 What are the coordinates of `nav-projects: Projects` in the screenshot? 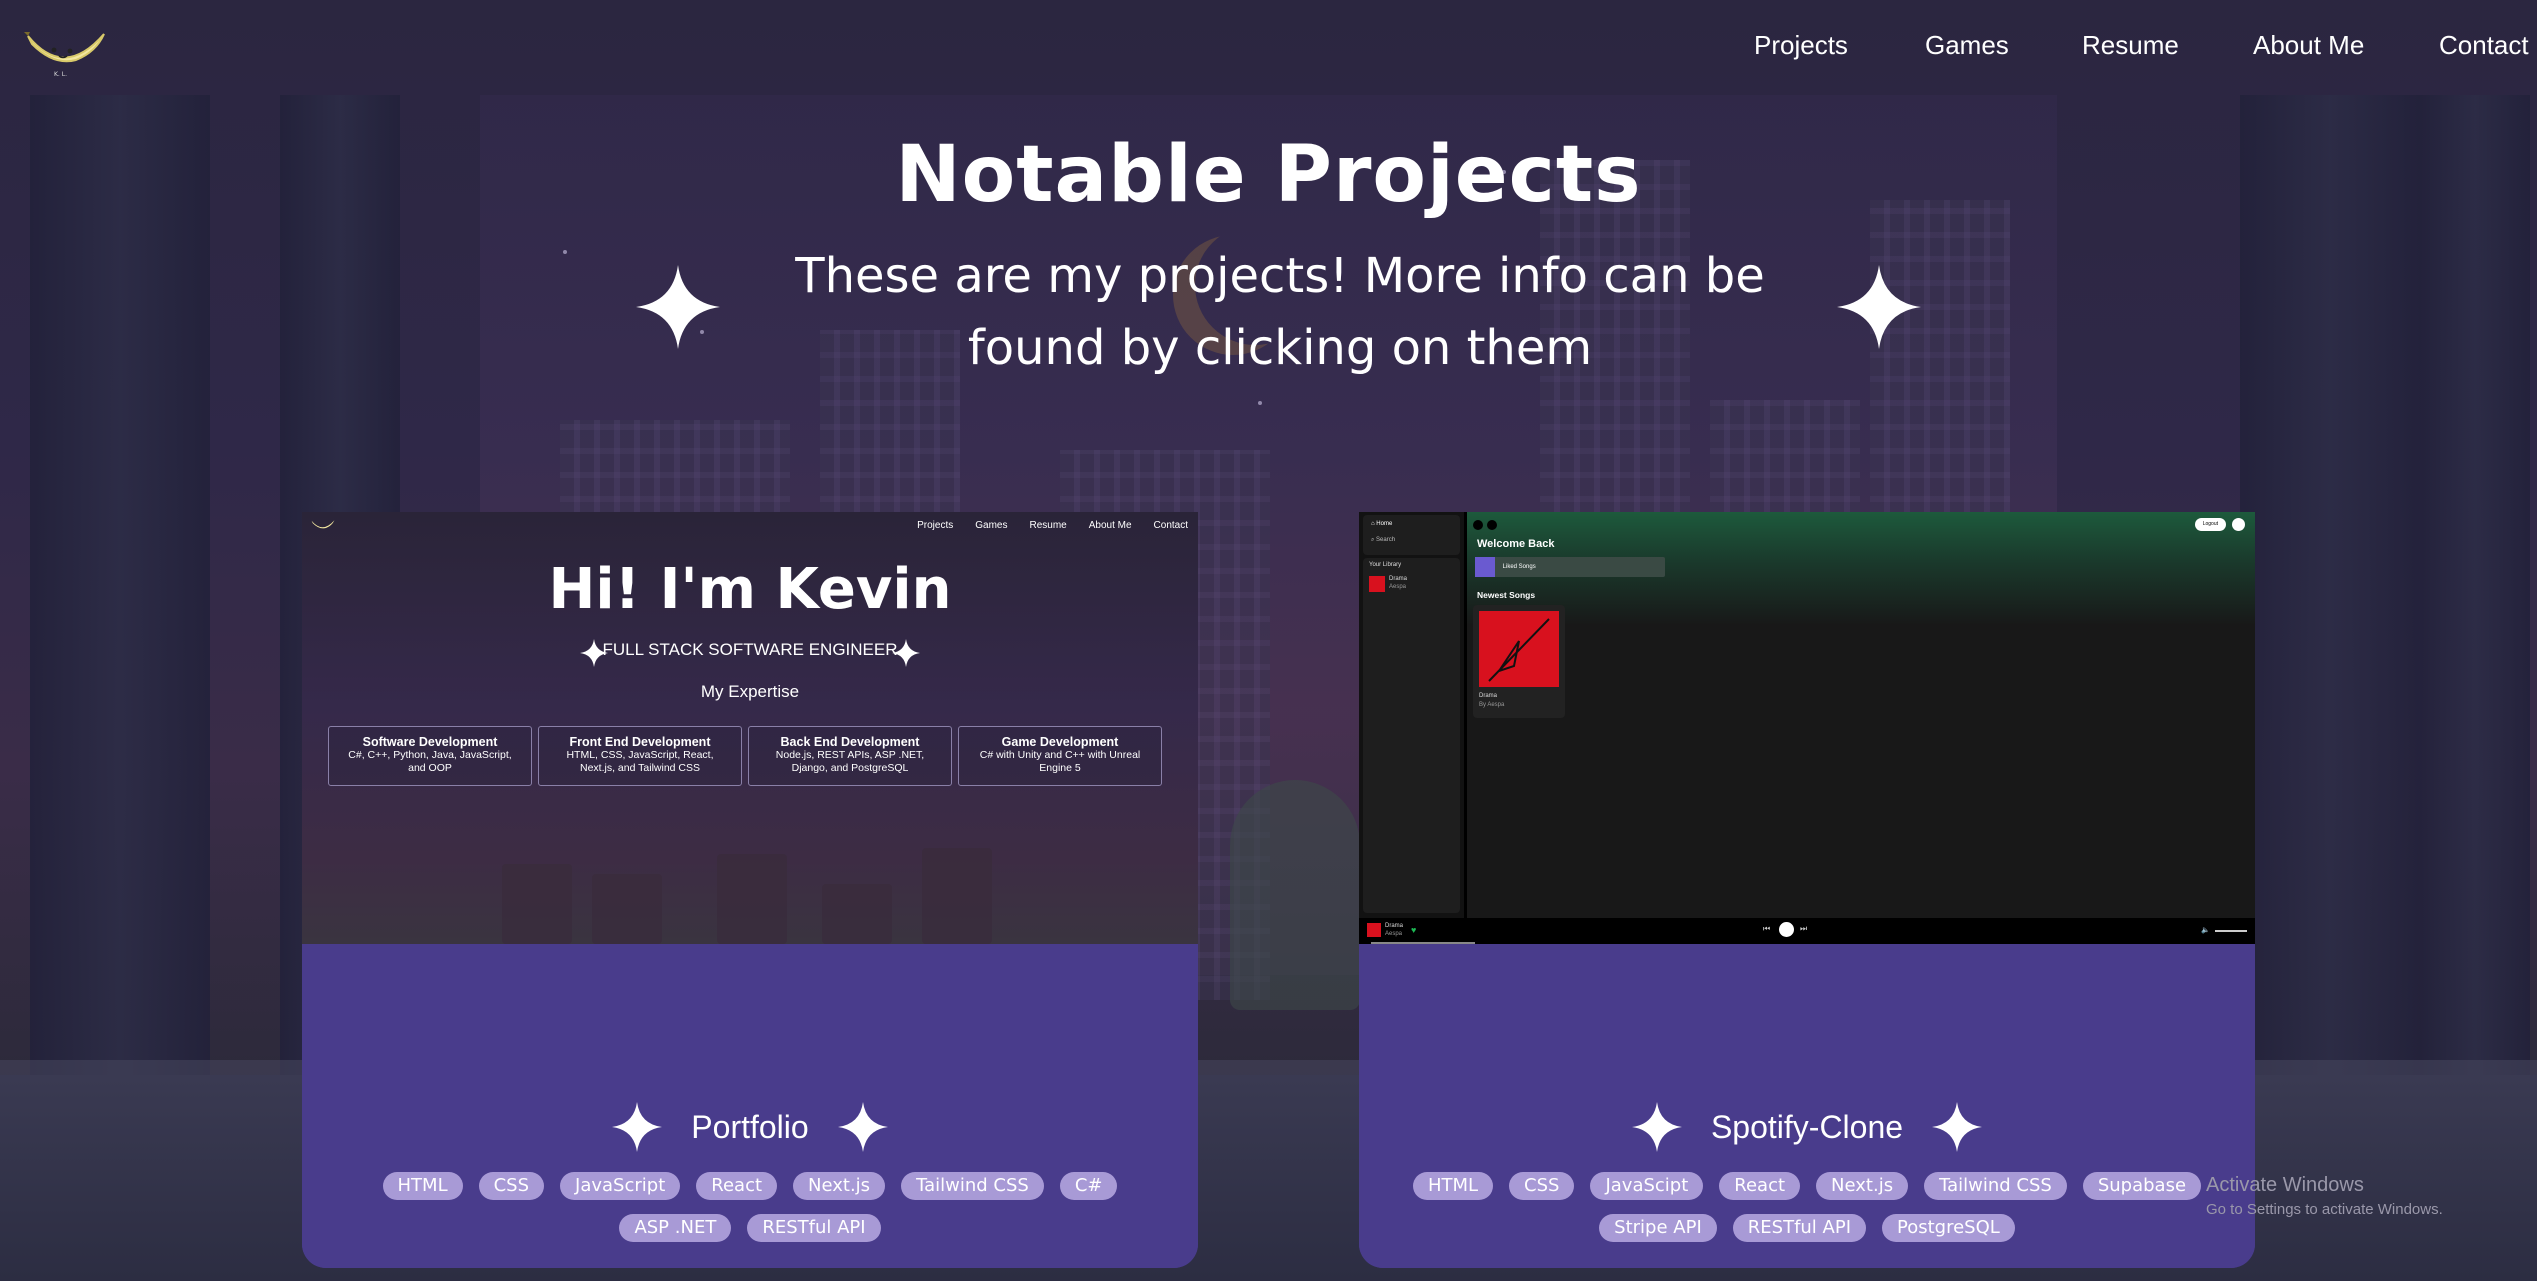 It's located at (1801, 45).